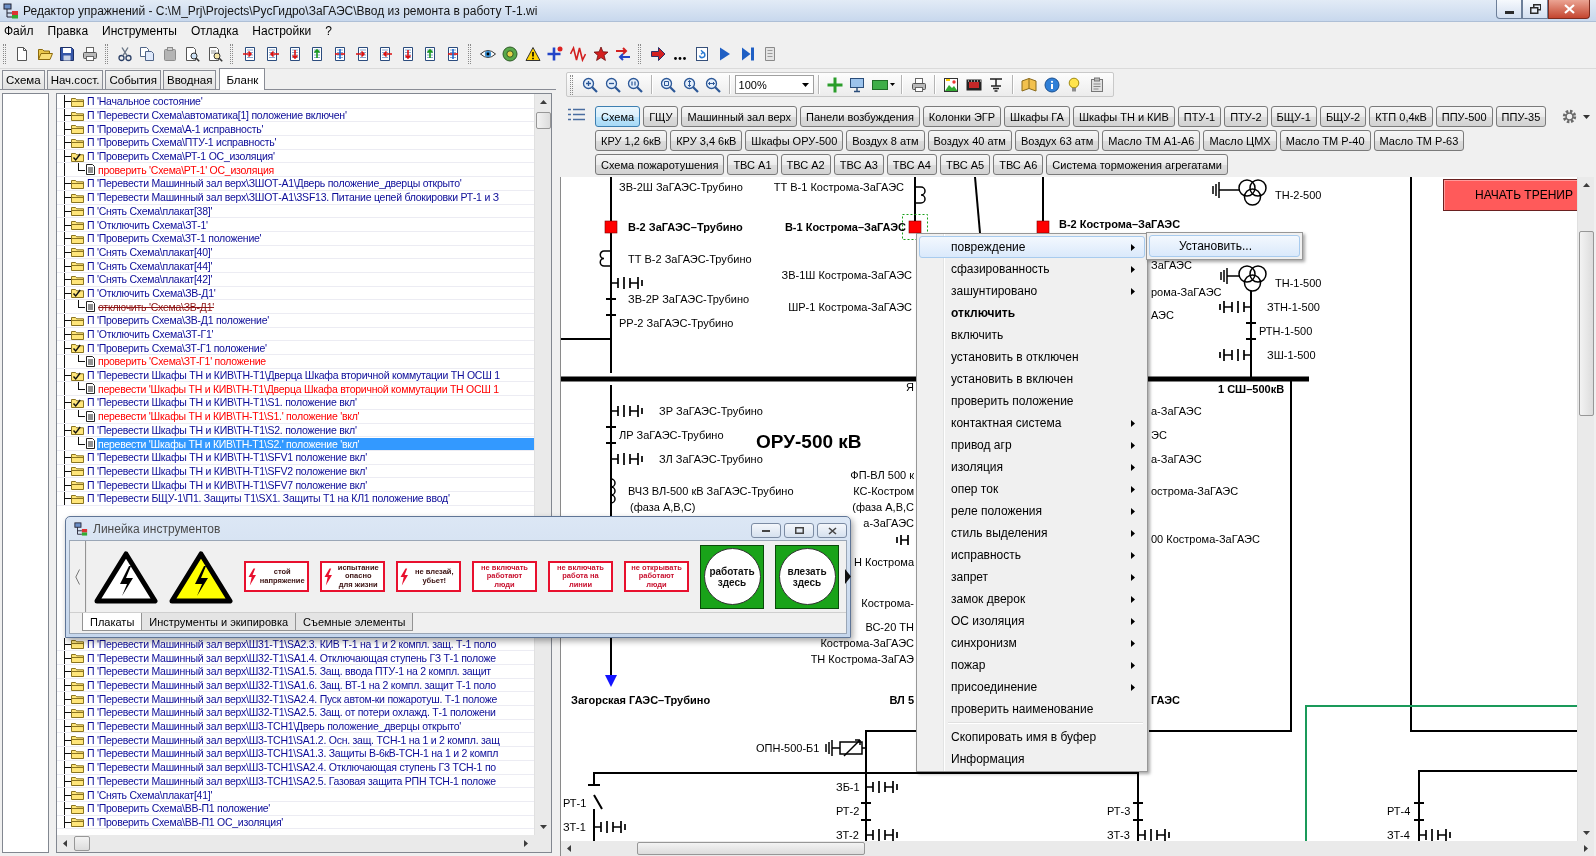 This screenshot has width=1596, height=856. What do you see at coordinates (1032, 489) in the screenshot?
I see `menu-item: опер ток` at bounding box center [1032, 489].